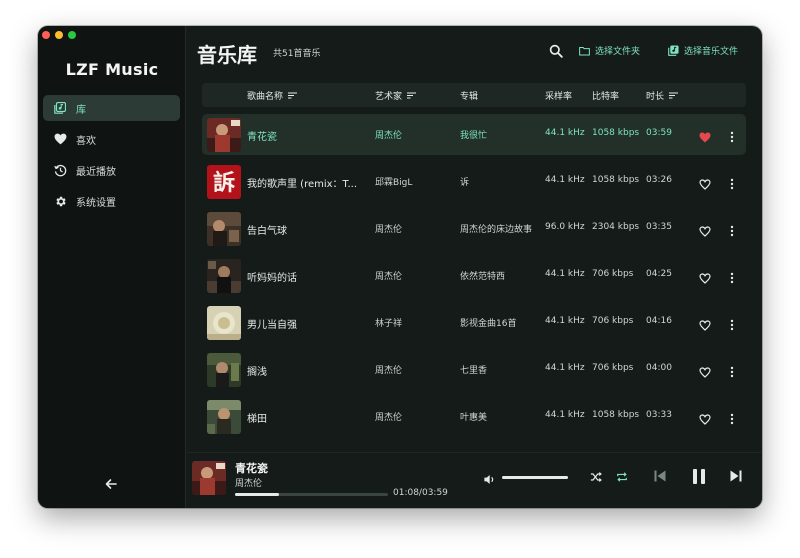 This screenshot has width=800, height=558. What do you see at coordinates (711, 52) in the screenshot?
I see `select-files-label: 选择音乐文件` at bounding box center [711, 52].